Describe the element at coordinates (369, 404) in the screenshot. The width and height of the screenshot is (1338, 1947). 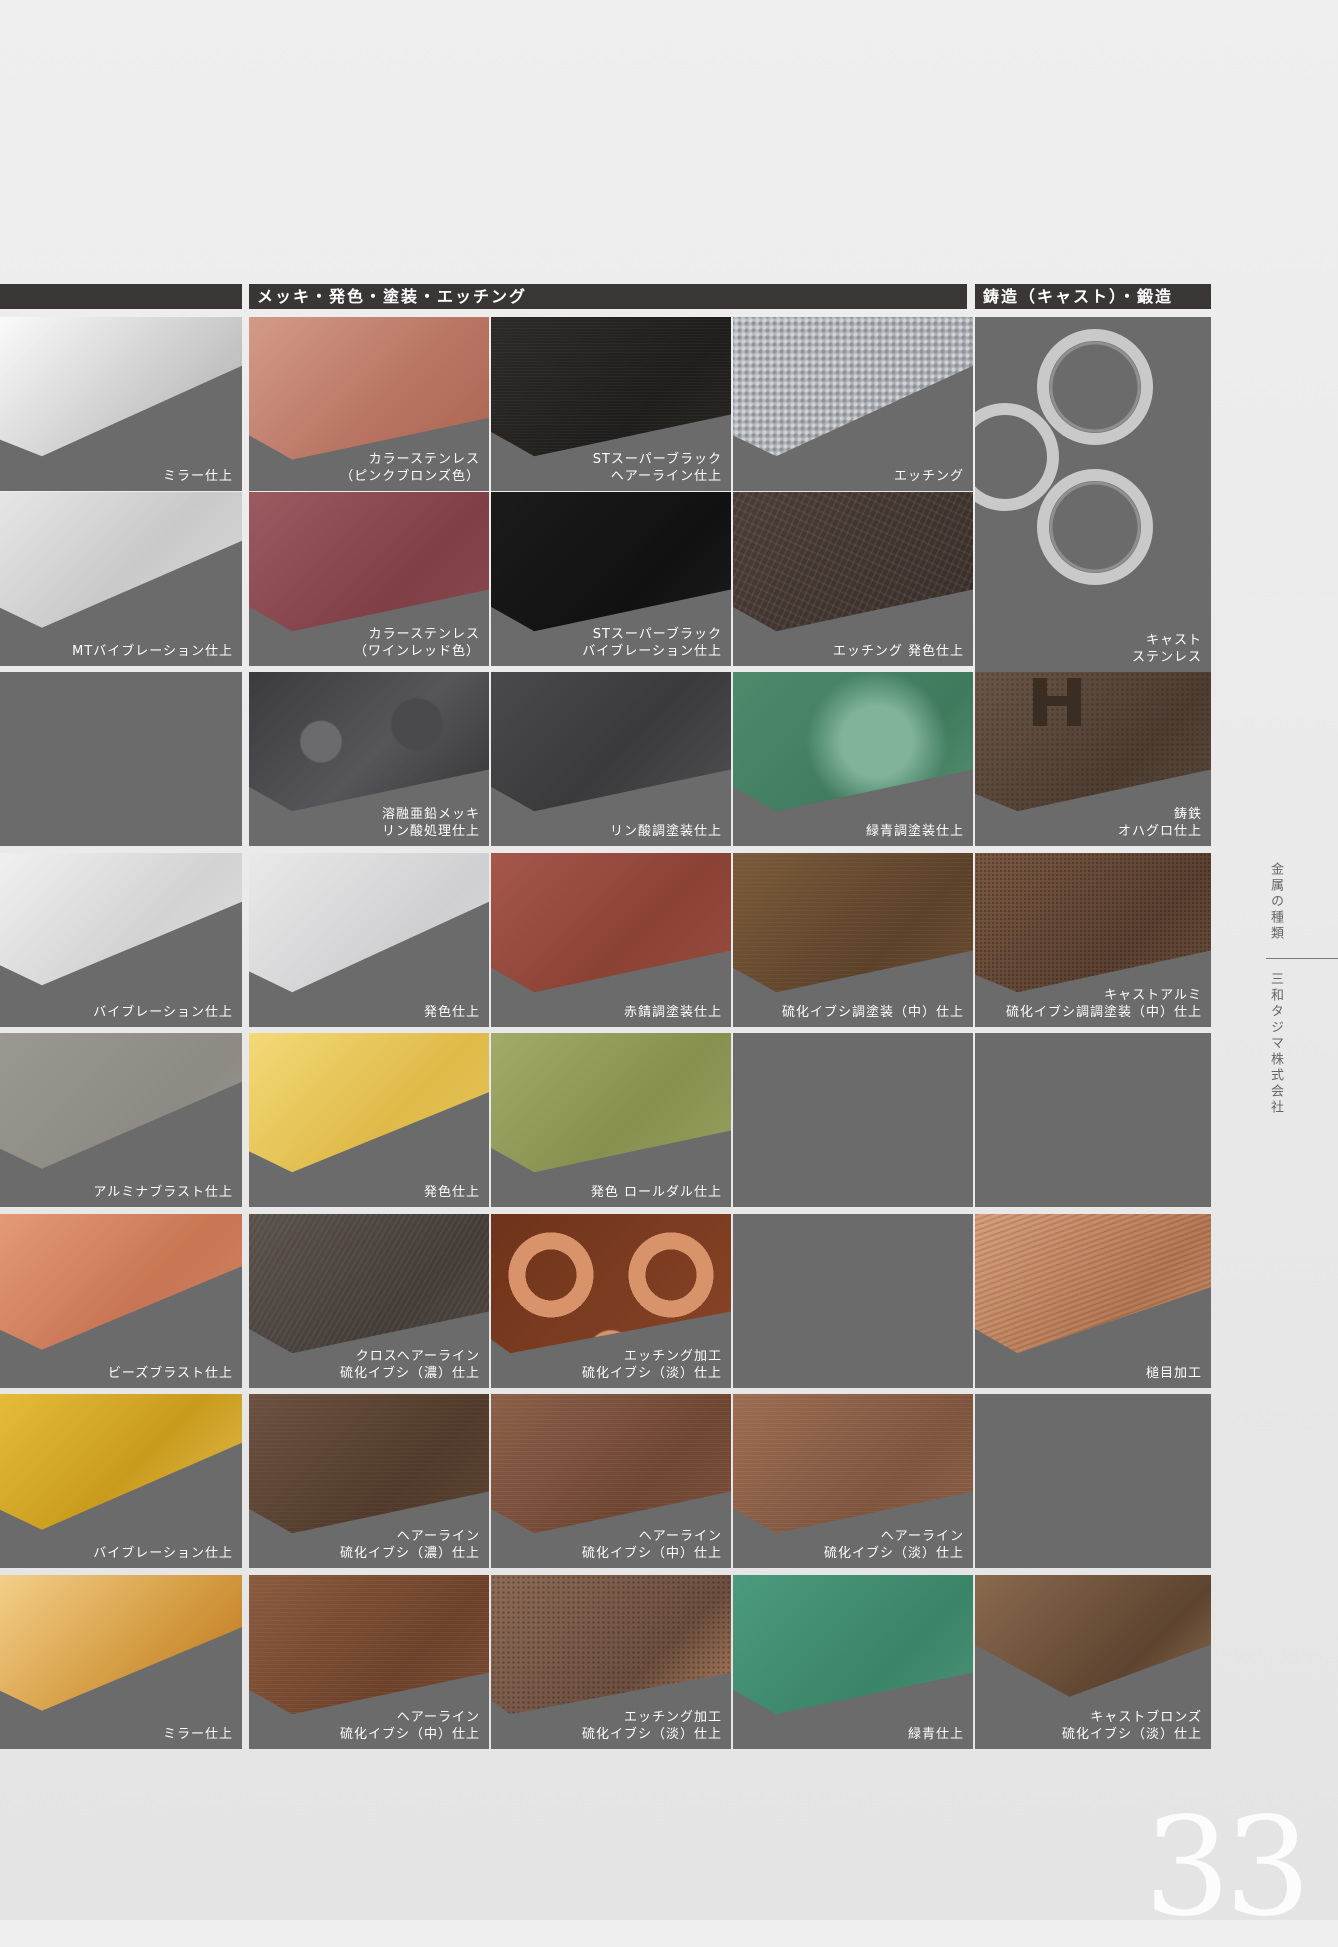
I see `swatch-b1: カラーステンレス （ピンクブロンズ色）` at that location.